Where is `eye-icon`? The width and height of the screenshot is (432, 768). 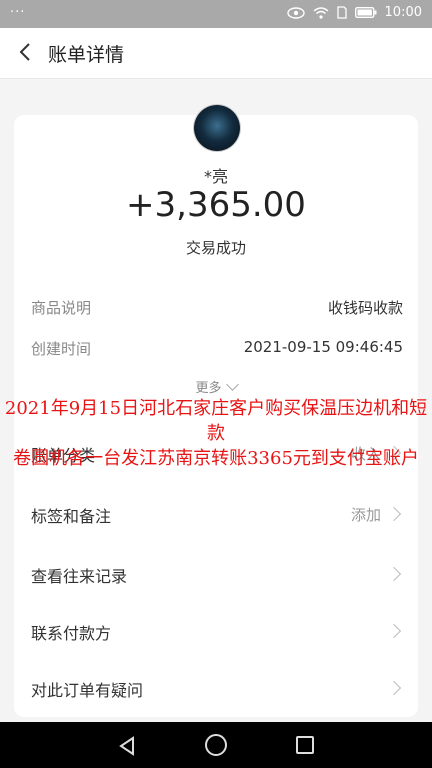 eye-icon is located at coordinates (295, 12).